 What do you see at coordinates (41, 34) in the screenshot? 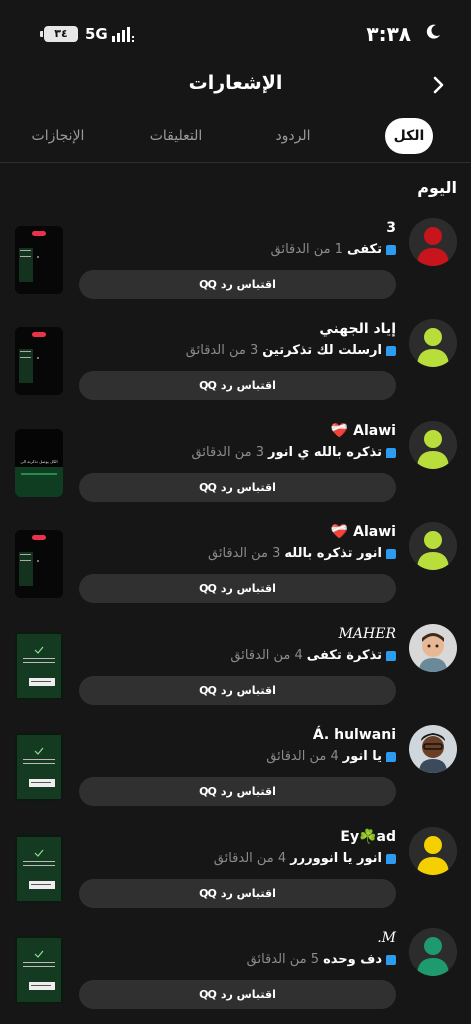
I see `battery-cap` at bounding box center [41, 34].